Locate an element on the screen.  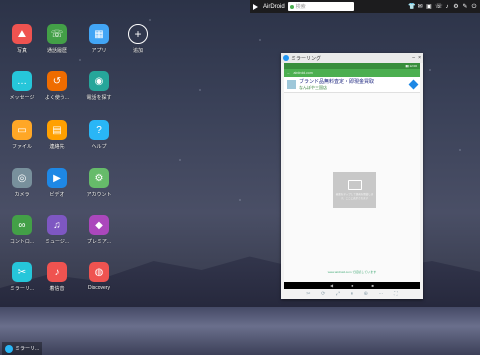
desktop-app: … メッセージ is located at coordinates (22, 86).